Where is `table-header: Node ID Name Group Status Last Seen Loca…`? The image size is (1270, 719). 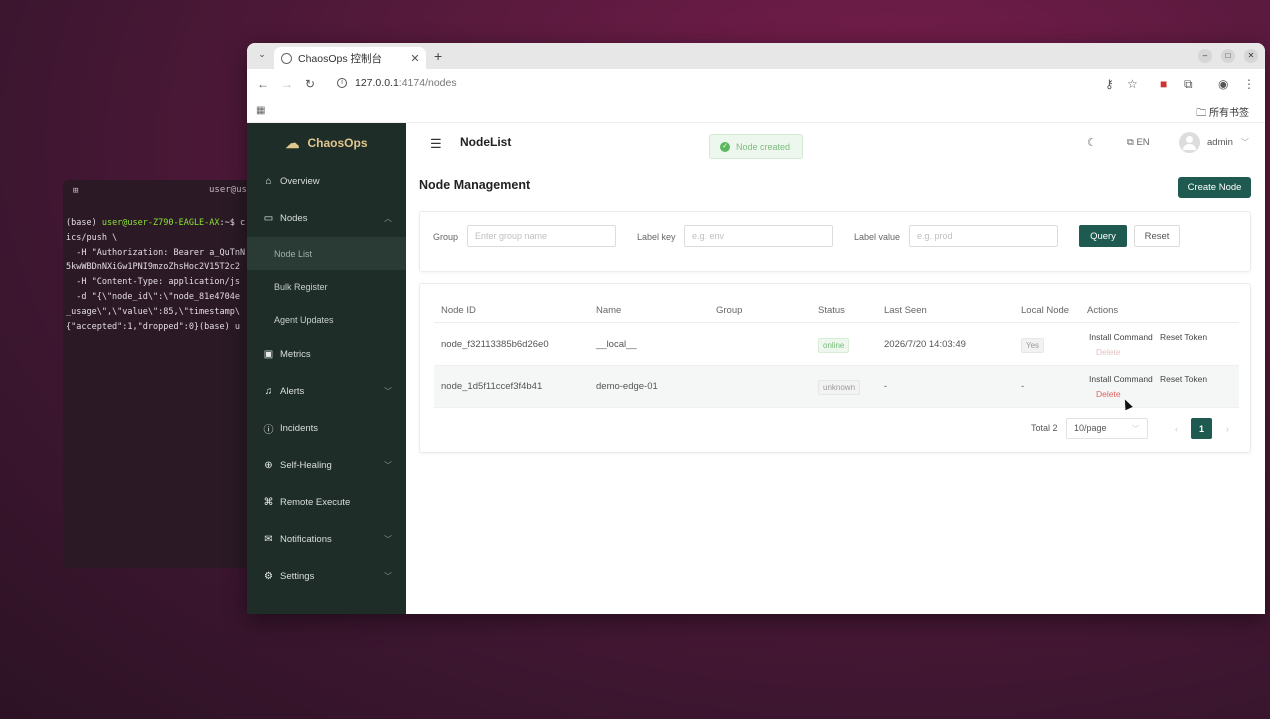 table-header: Node ID Name Group Status Last Seen Loca… is located at coordinates (836, 311).